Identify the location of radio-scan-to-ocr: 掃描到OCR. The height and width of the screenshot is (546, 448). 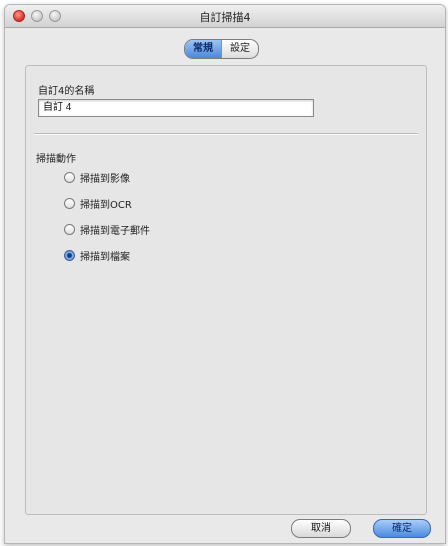
(98, 203).